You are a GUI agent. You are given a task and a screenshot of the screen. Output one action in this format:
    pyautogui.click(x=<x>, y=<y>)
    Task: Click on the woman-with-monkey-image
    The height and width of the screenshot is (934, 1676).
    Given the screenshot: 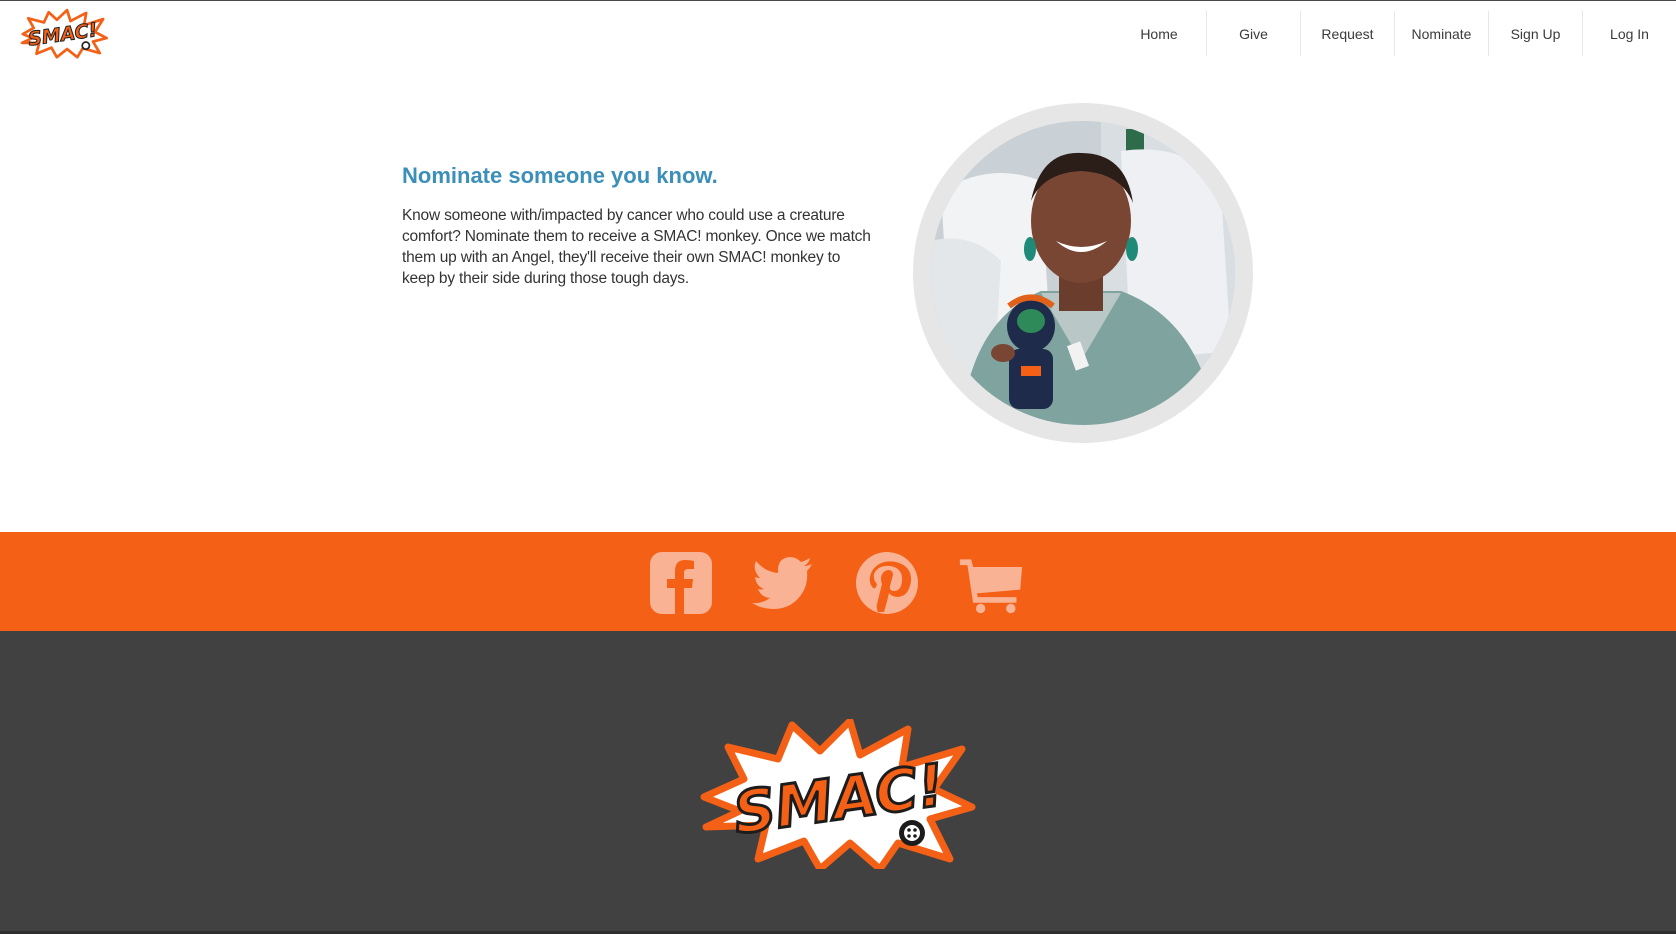 What is the action you would take?
    pyautogui.click(x=1083, y=273)
    